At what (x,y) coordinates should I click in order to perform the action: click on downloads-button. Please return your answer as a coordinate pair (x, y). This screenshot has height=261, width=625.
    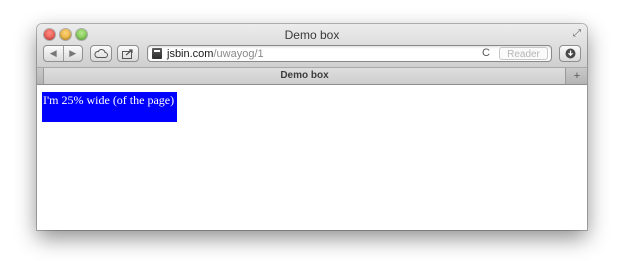
    Looking at the image, I should click on (570, 53).